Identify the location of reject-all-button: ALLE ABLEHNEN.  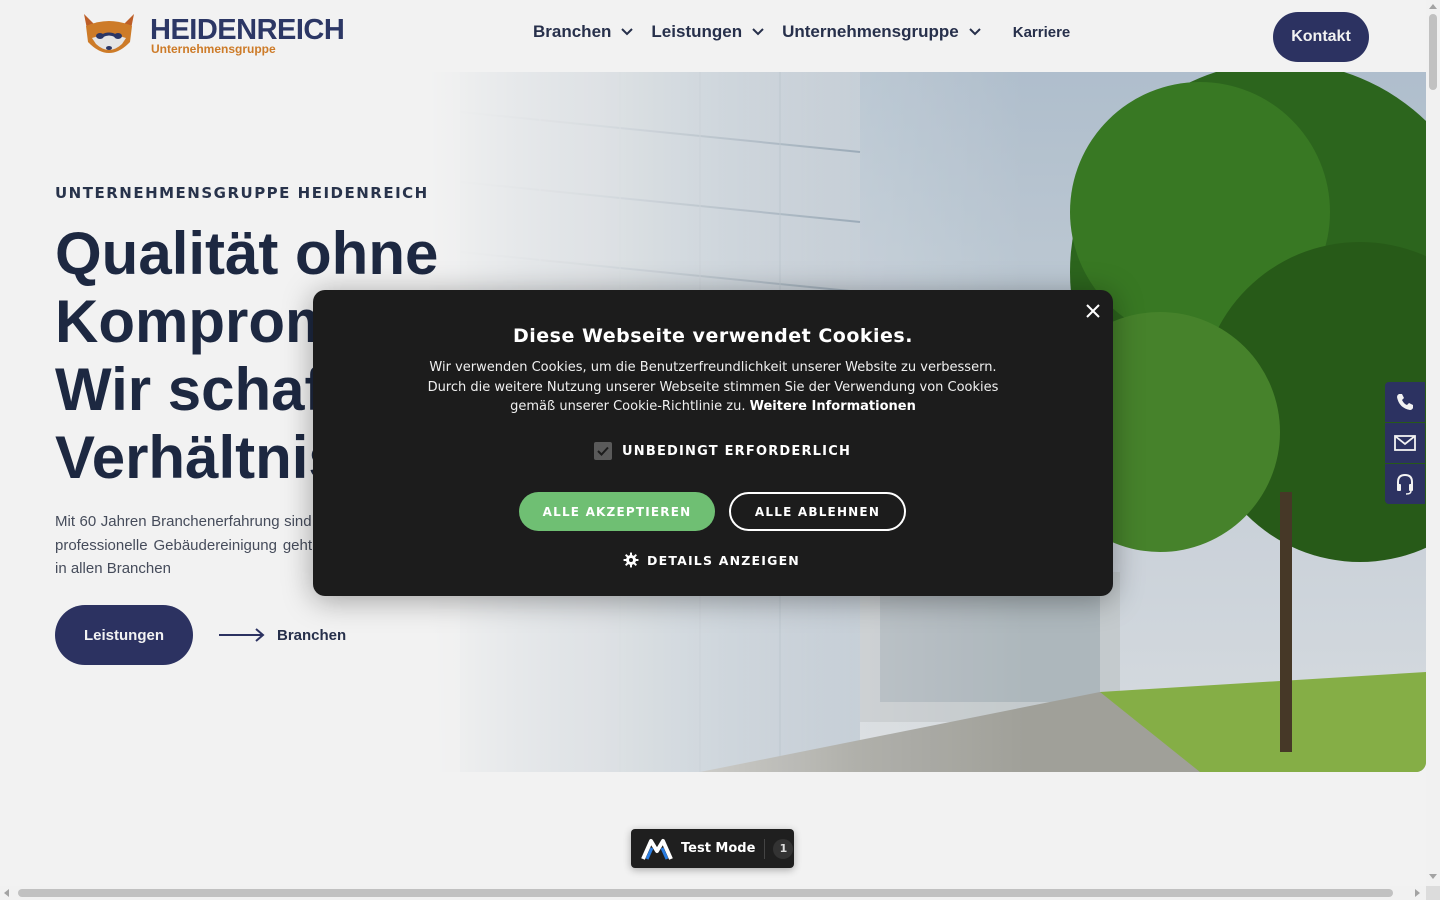
(817, 511).